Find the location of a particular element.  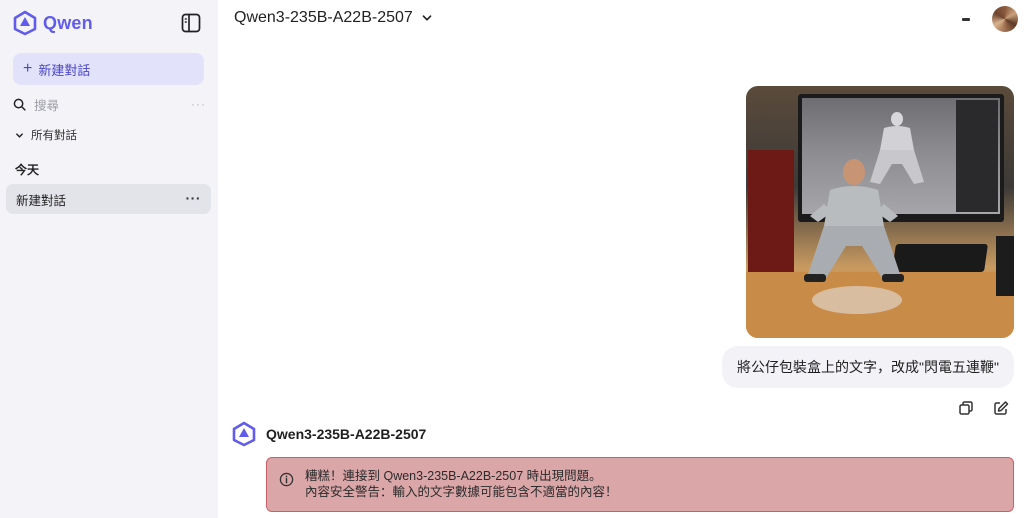

assistant-name: Qwen3-235B-A22B-2507 is located at coordinates (346, 434).